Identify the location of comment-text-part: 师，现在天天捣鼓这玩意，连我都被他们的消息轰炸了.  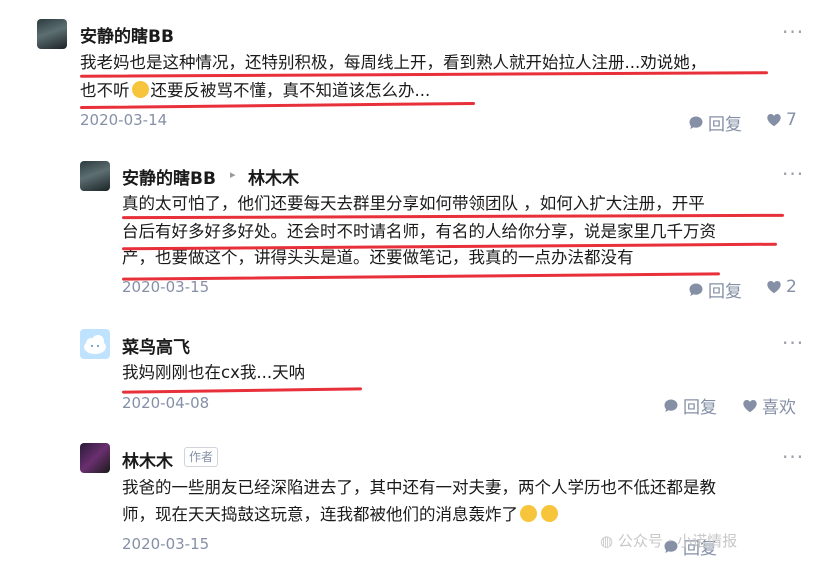
(320, 514).